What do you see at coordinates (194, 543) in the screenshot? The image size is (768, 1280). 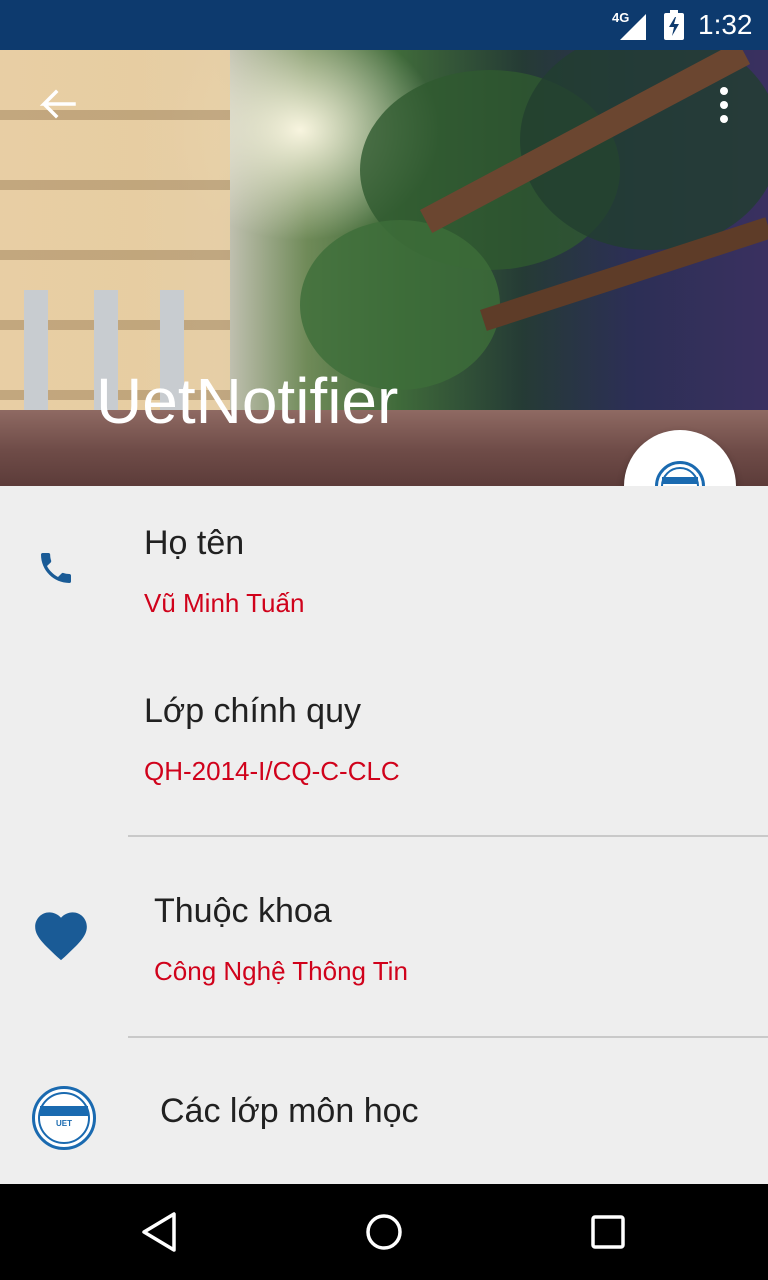 I see `name-label: Họ tên` at bounding box center [194, 543].